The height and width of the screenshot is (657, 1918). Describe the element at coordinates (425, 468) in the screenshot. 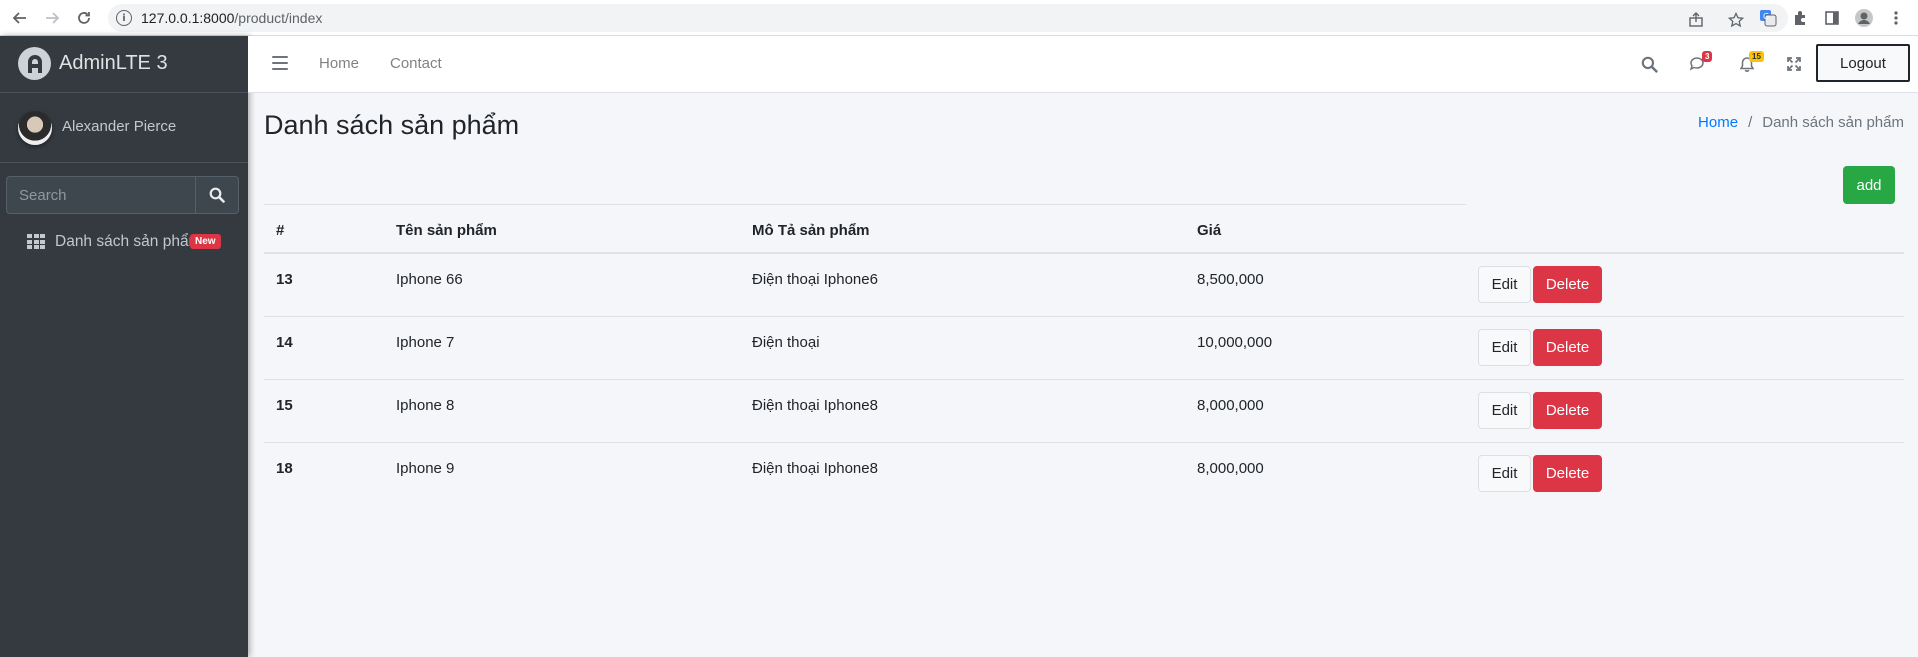

I see `cell-name: Iphone 9` at that location.